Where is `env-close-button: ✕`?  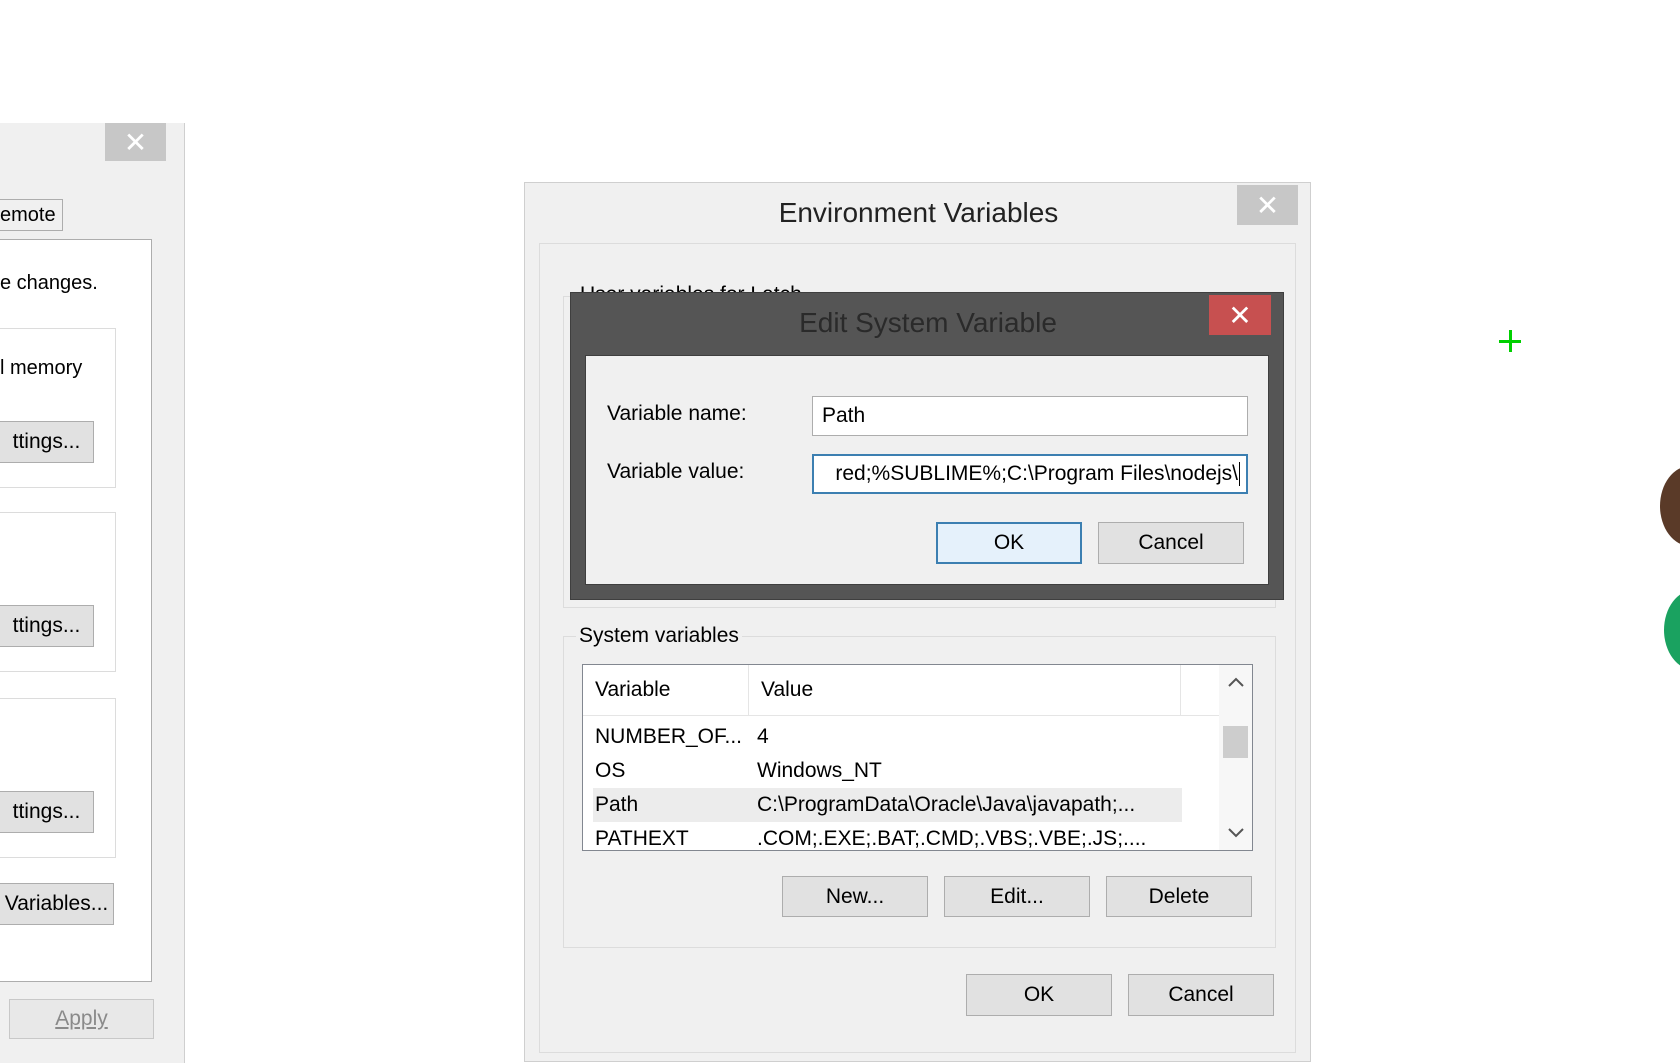
env-close-button: ✕ is located at coordinates (1267, 205).